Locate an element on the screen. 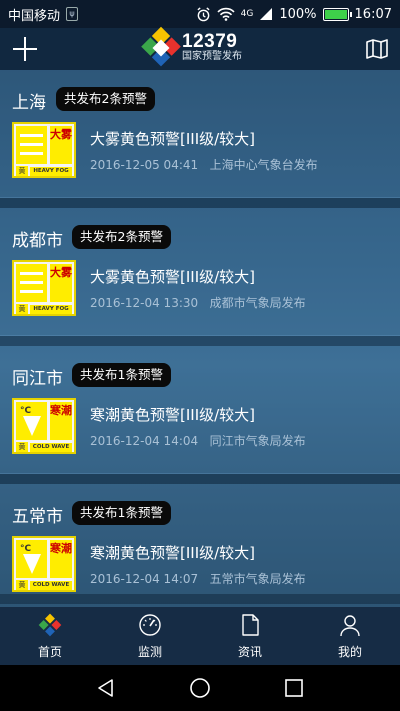  signal-icon is located at coordinates (266, 14).